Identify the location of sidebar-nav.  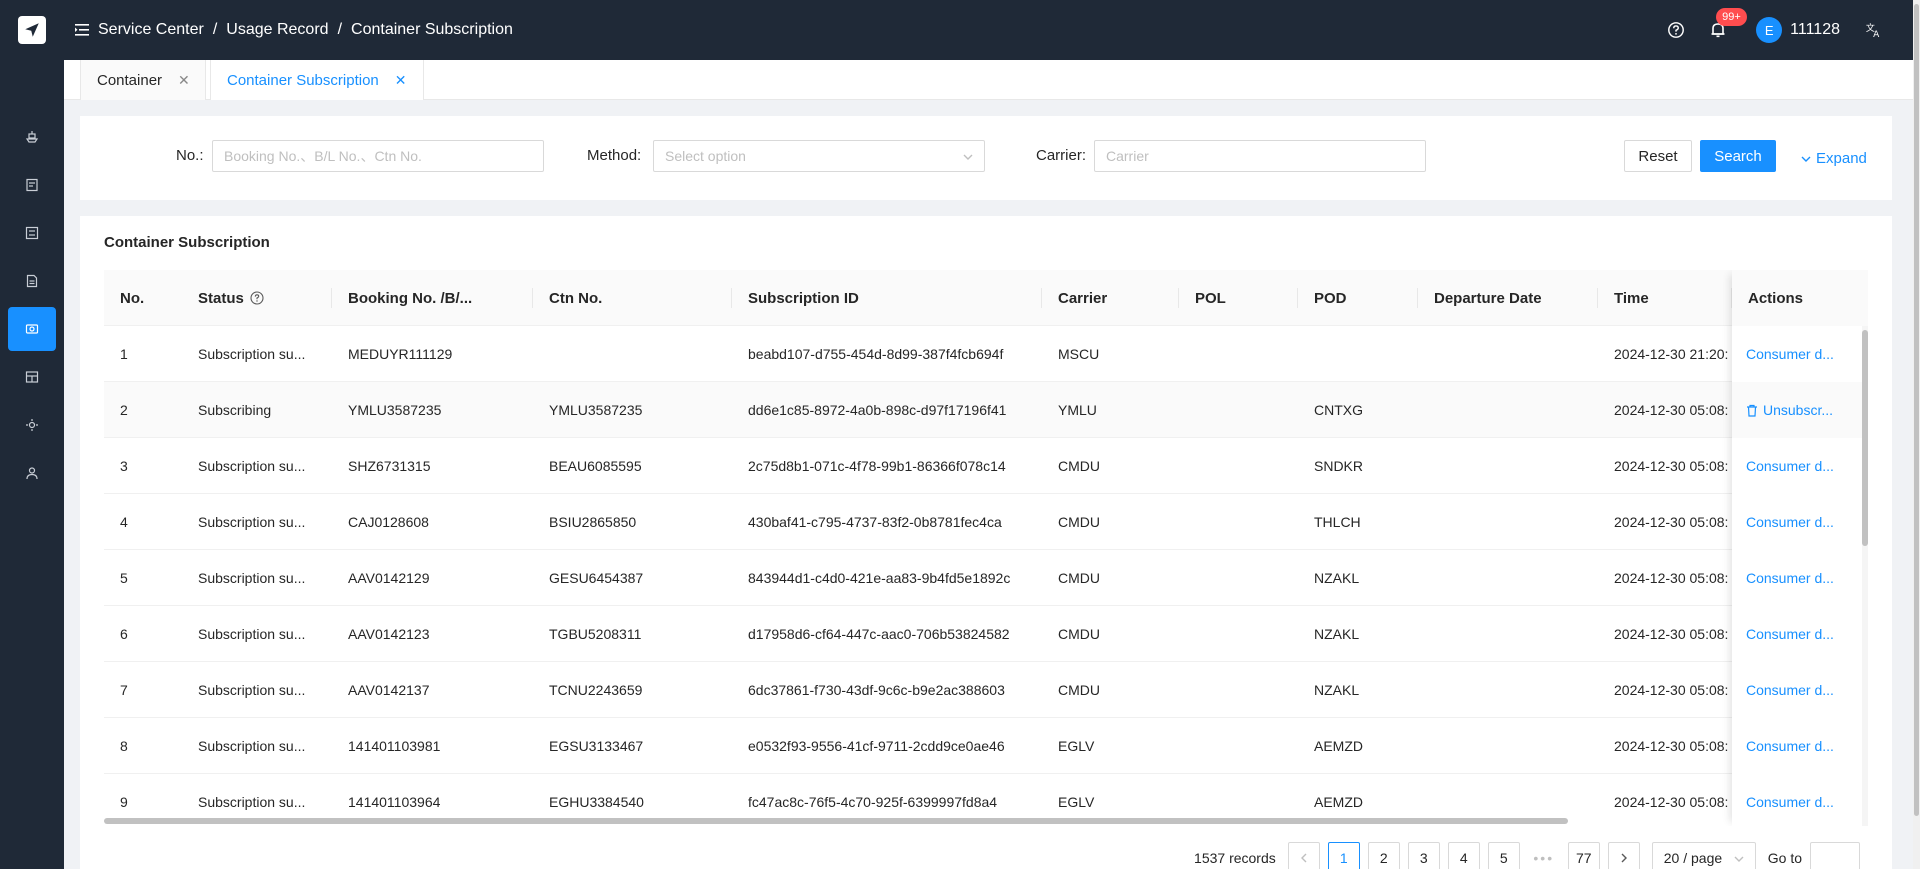
(32, 307).